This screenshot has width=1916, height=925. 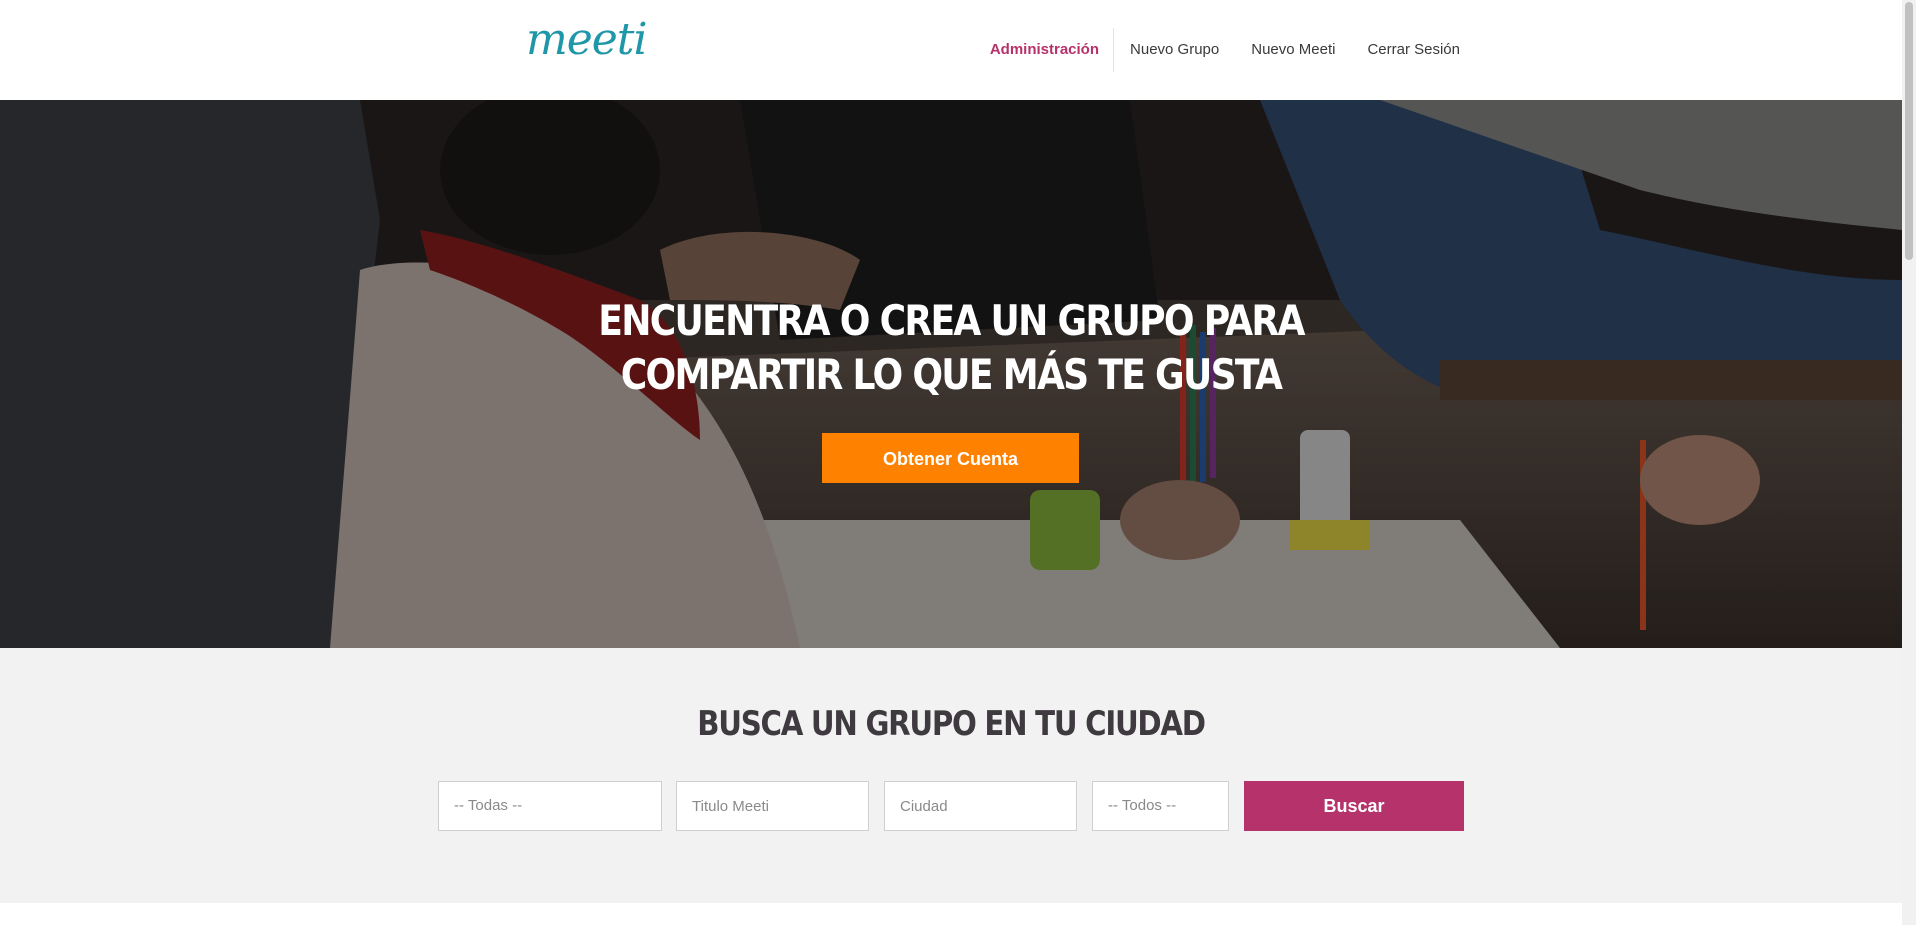 What do you see at coordinates (1909, 462) in the screenshot?
I see `page-scrollbar` at bounding box center [1909, 462].